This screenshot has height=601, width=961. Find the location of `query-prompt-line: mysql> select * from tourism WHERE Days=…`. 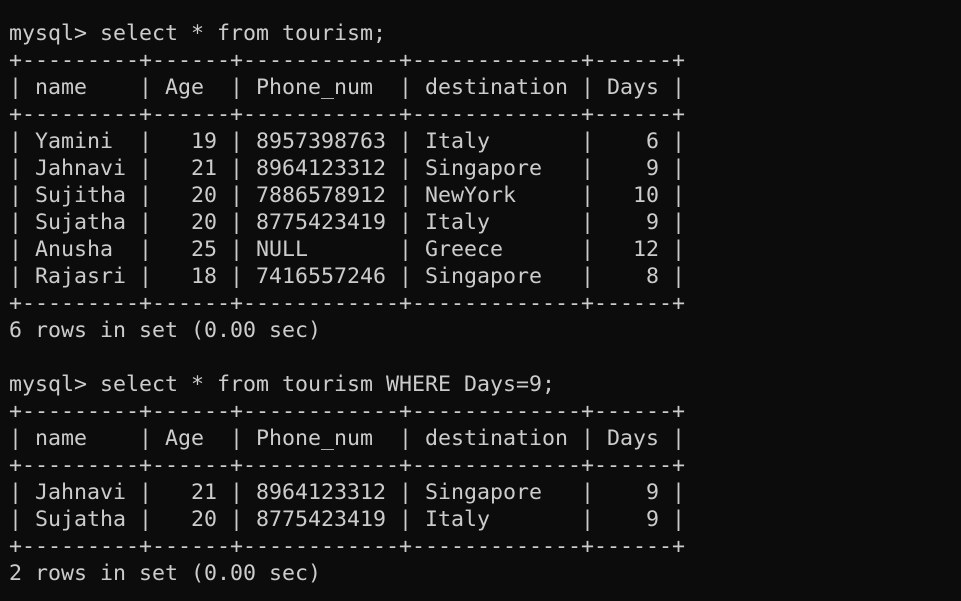

query-prompt-line: mysql> select * from tourism WHERE Days=… is located at coordinates (282, 384).